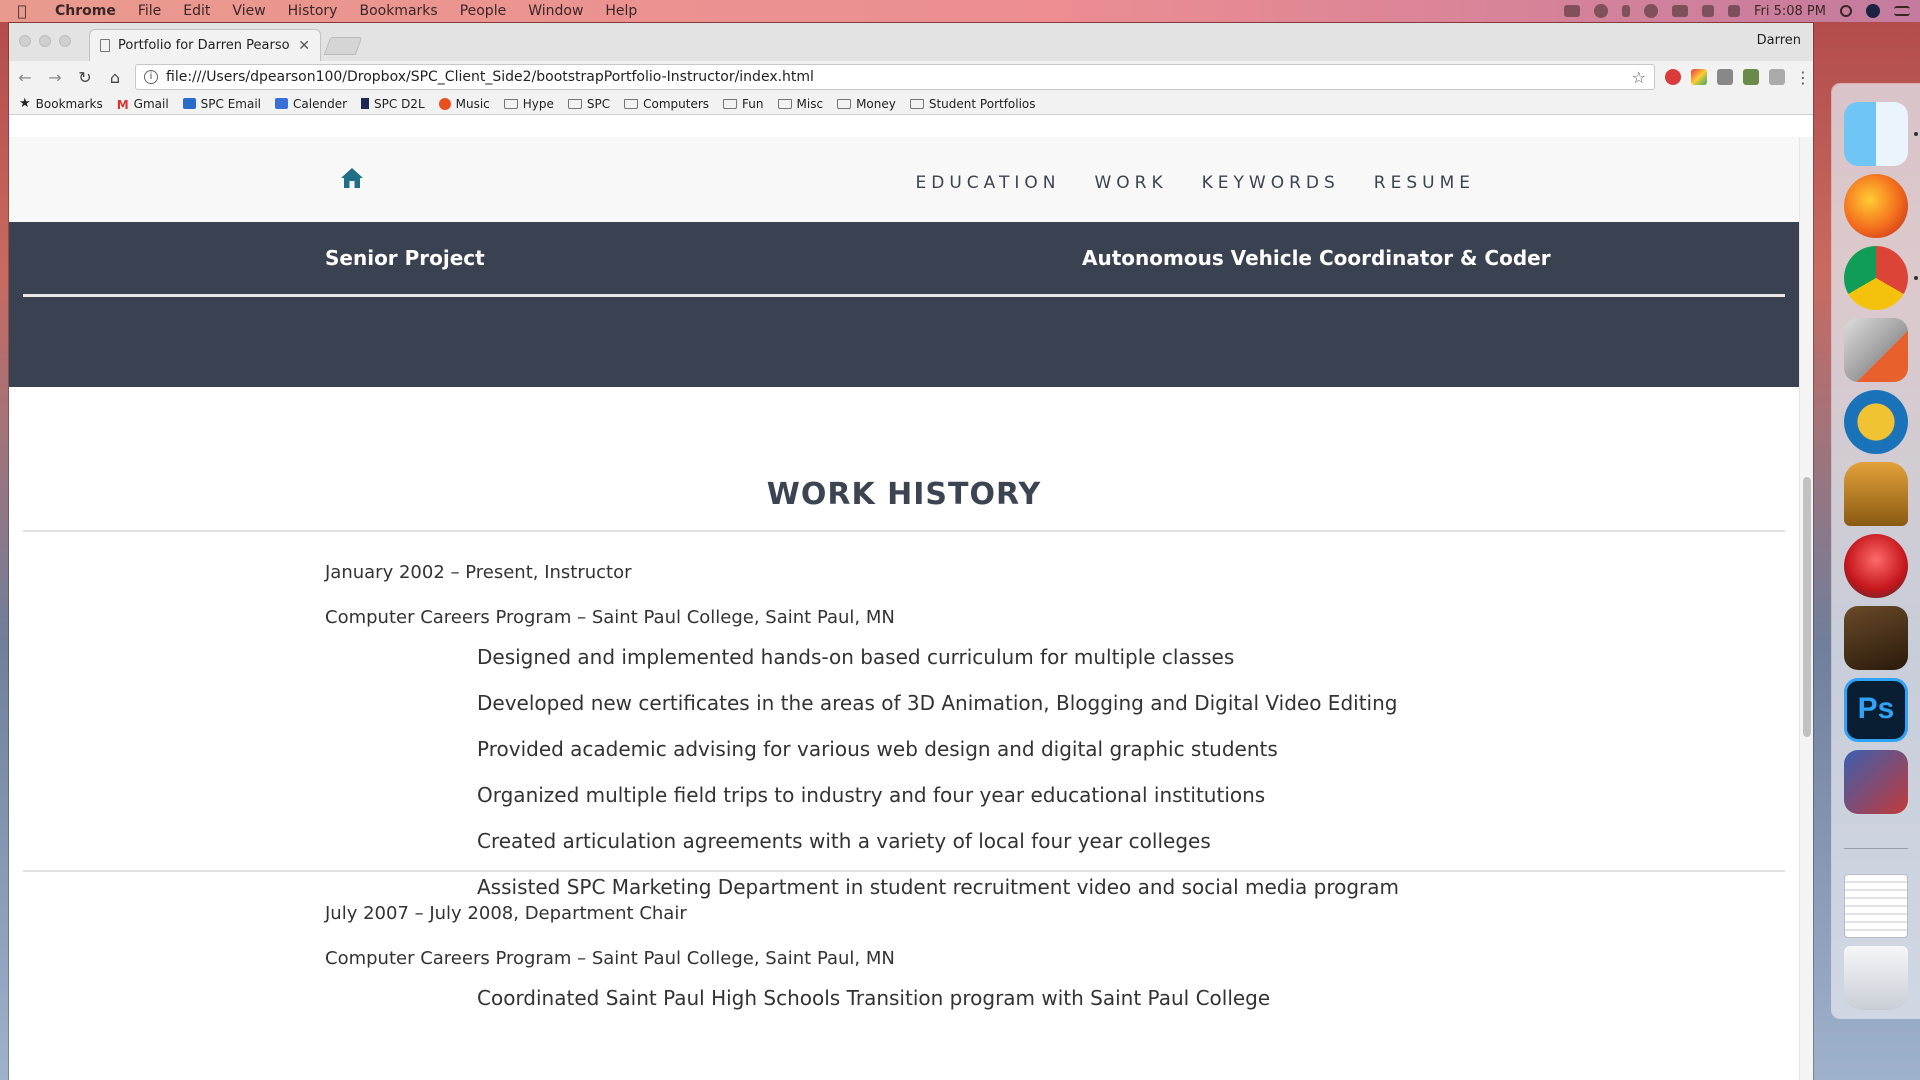 The height and width of the screenshot is (1080, 1920). Describe the element at coordinates (1876, 350) in the screenshot. I see `html5-editor-icon` at that location.